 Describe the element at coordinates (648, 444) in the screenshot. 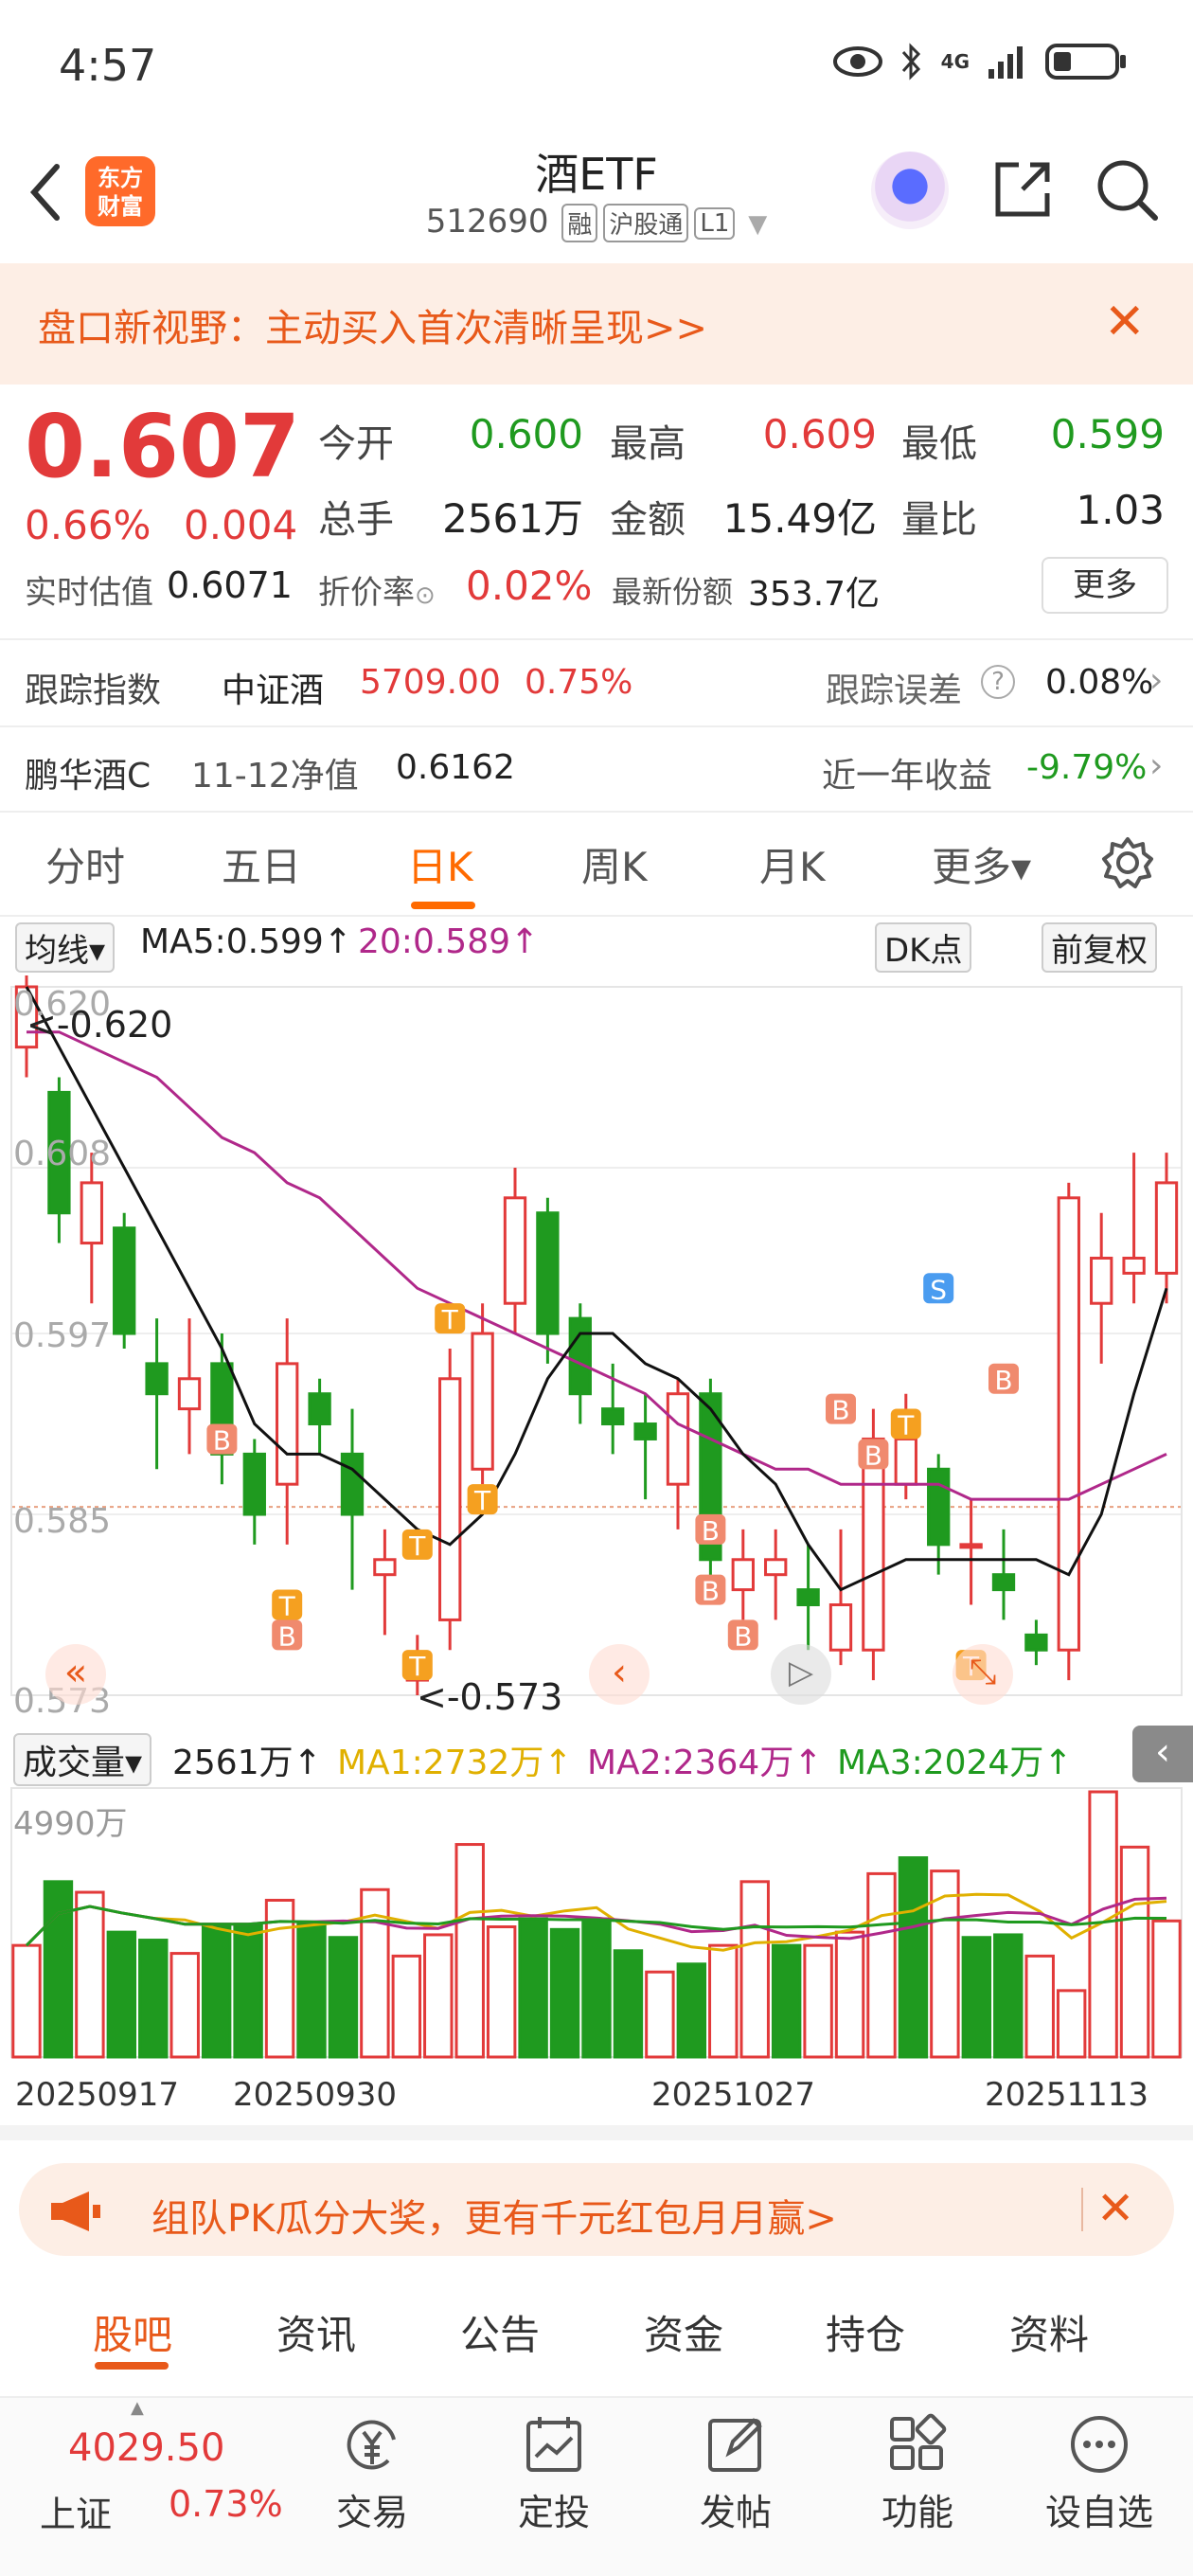

I see `high-label: 最高` at that location.